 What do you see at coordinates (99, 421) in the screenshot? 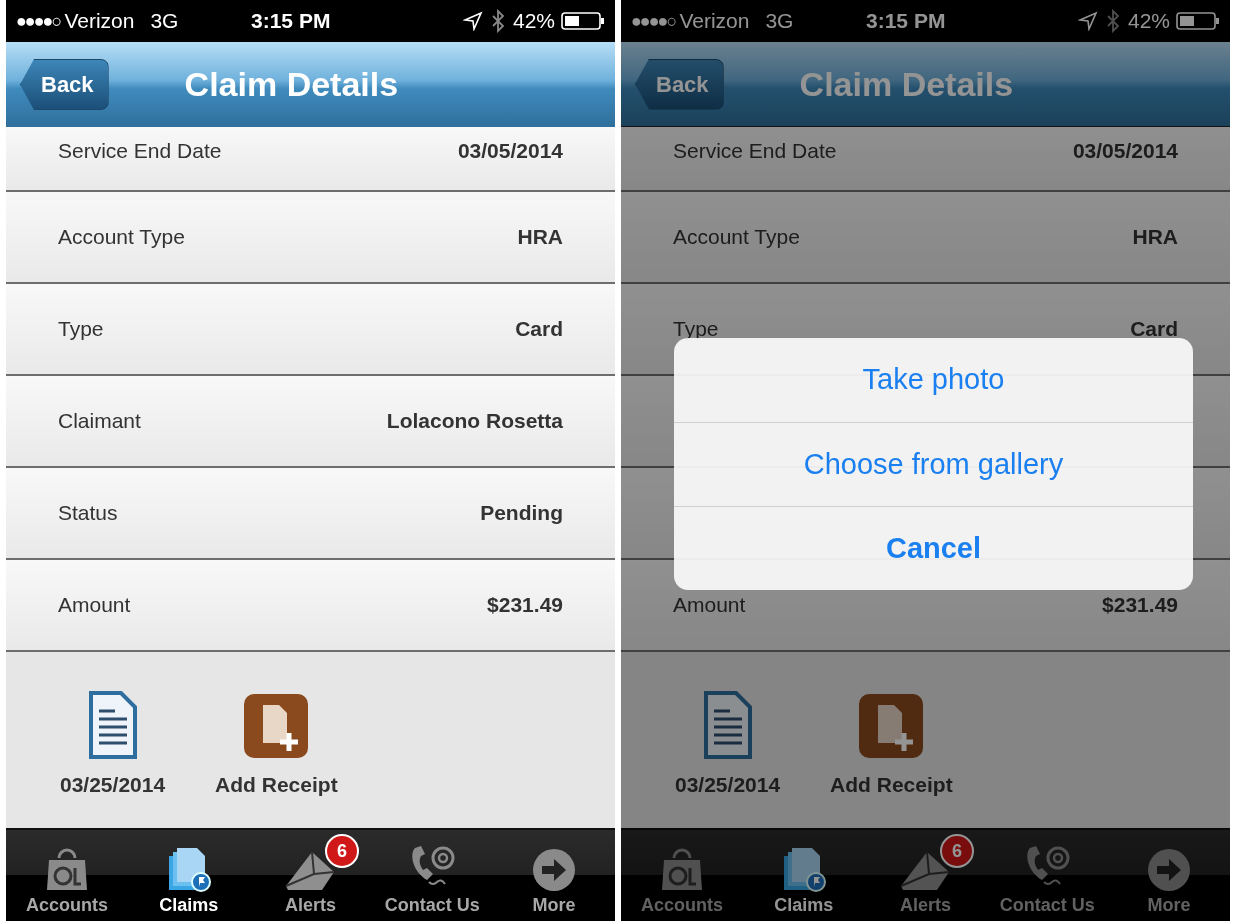
I see `field-label: Claimant` at bounding box center [99, 421].